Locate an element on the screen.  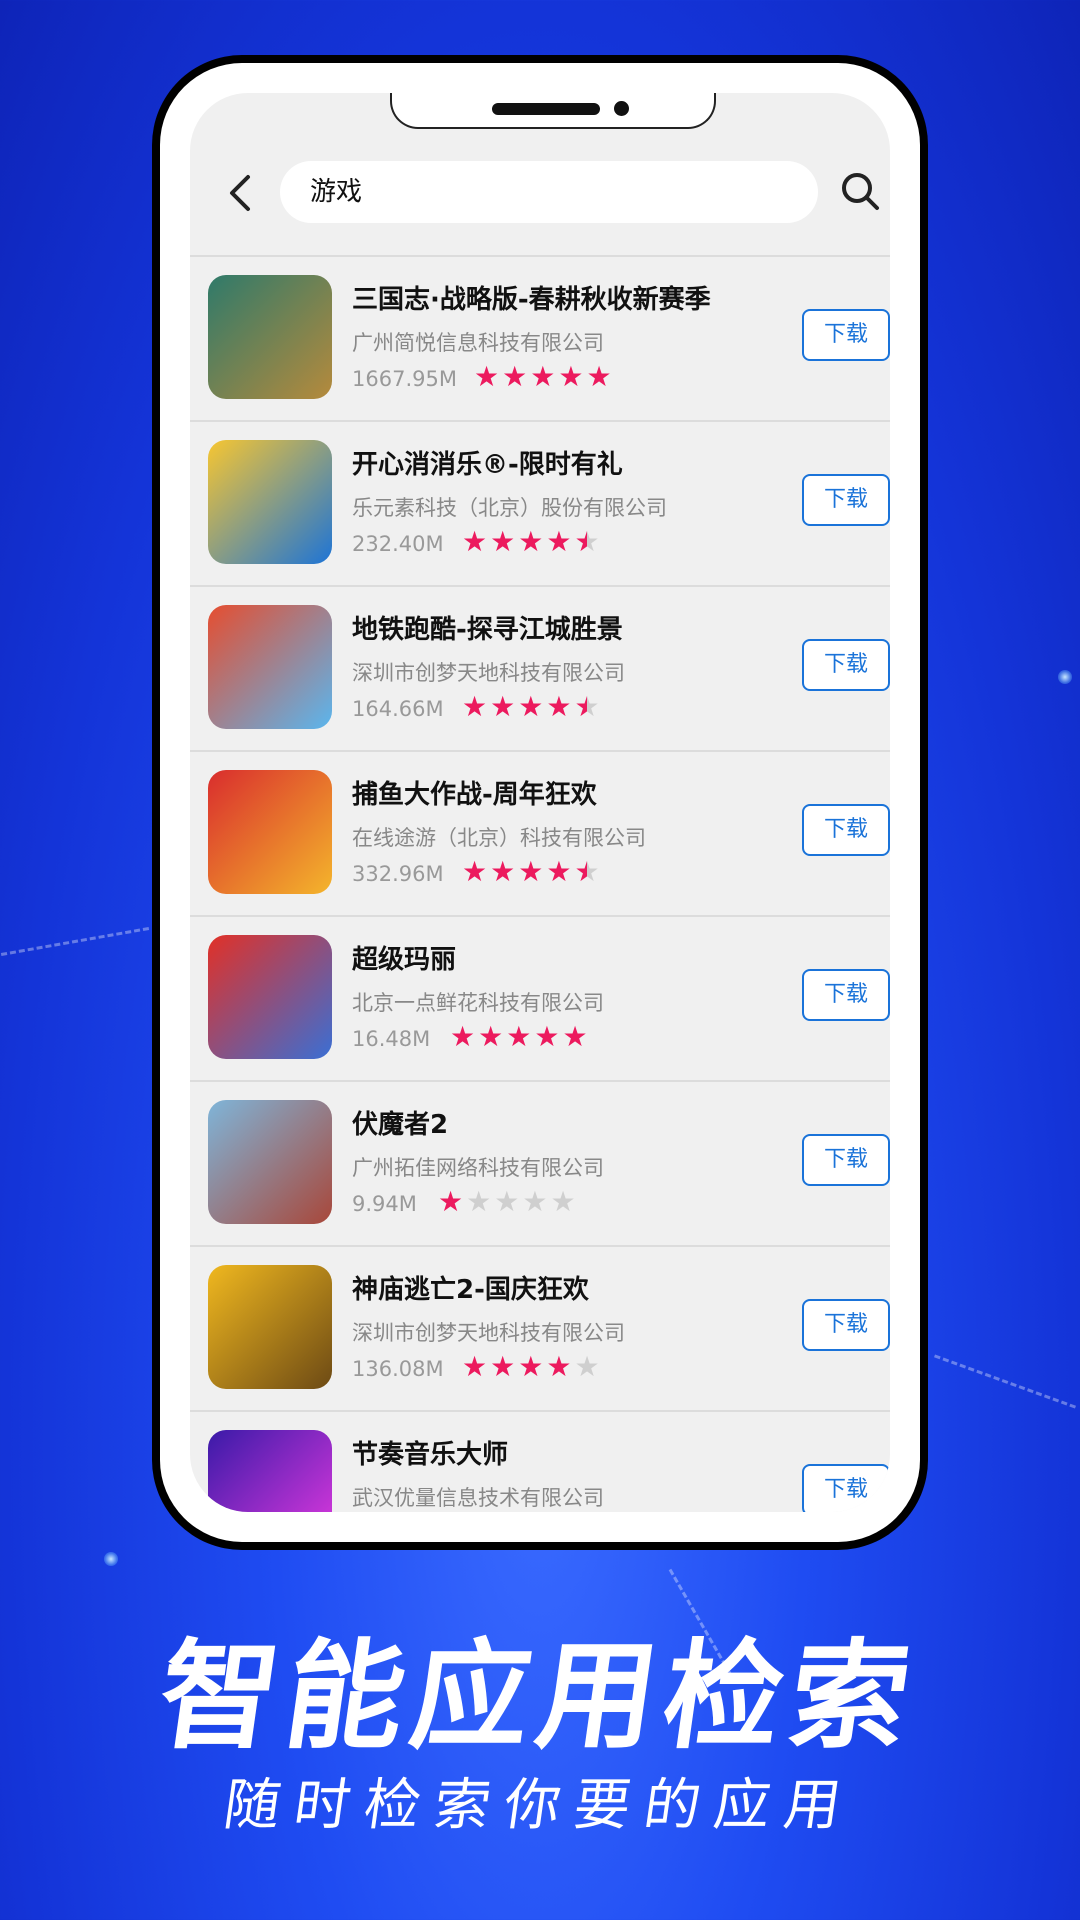
app-title: 超级玛丽 is located at coordinates (404, 957).